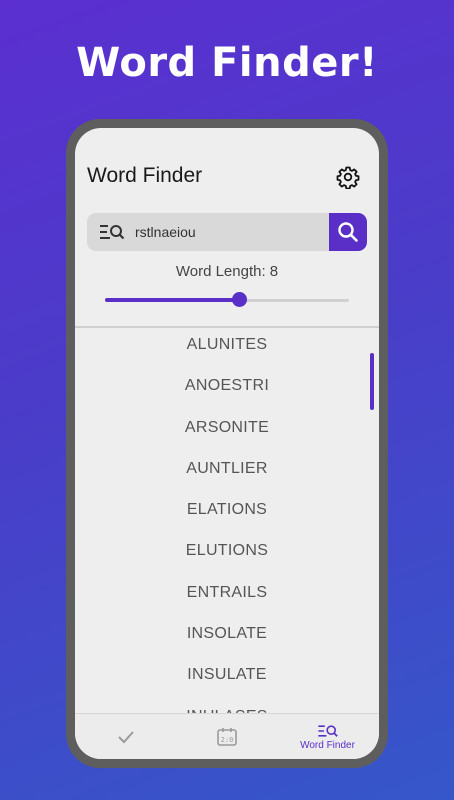 The height and width of the screenshot is (800, 454). What do you see at coordinates (226, 740) in the screenshot?
I see `svg-text: 2:0` at bounding box center [226, 740].